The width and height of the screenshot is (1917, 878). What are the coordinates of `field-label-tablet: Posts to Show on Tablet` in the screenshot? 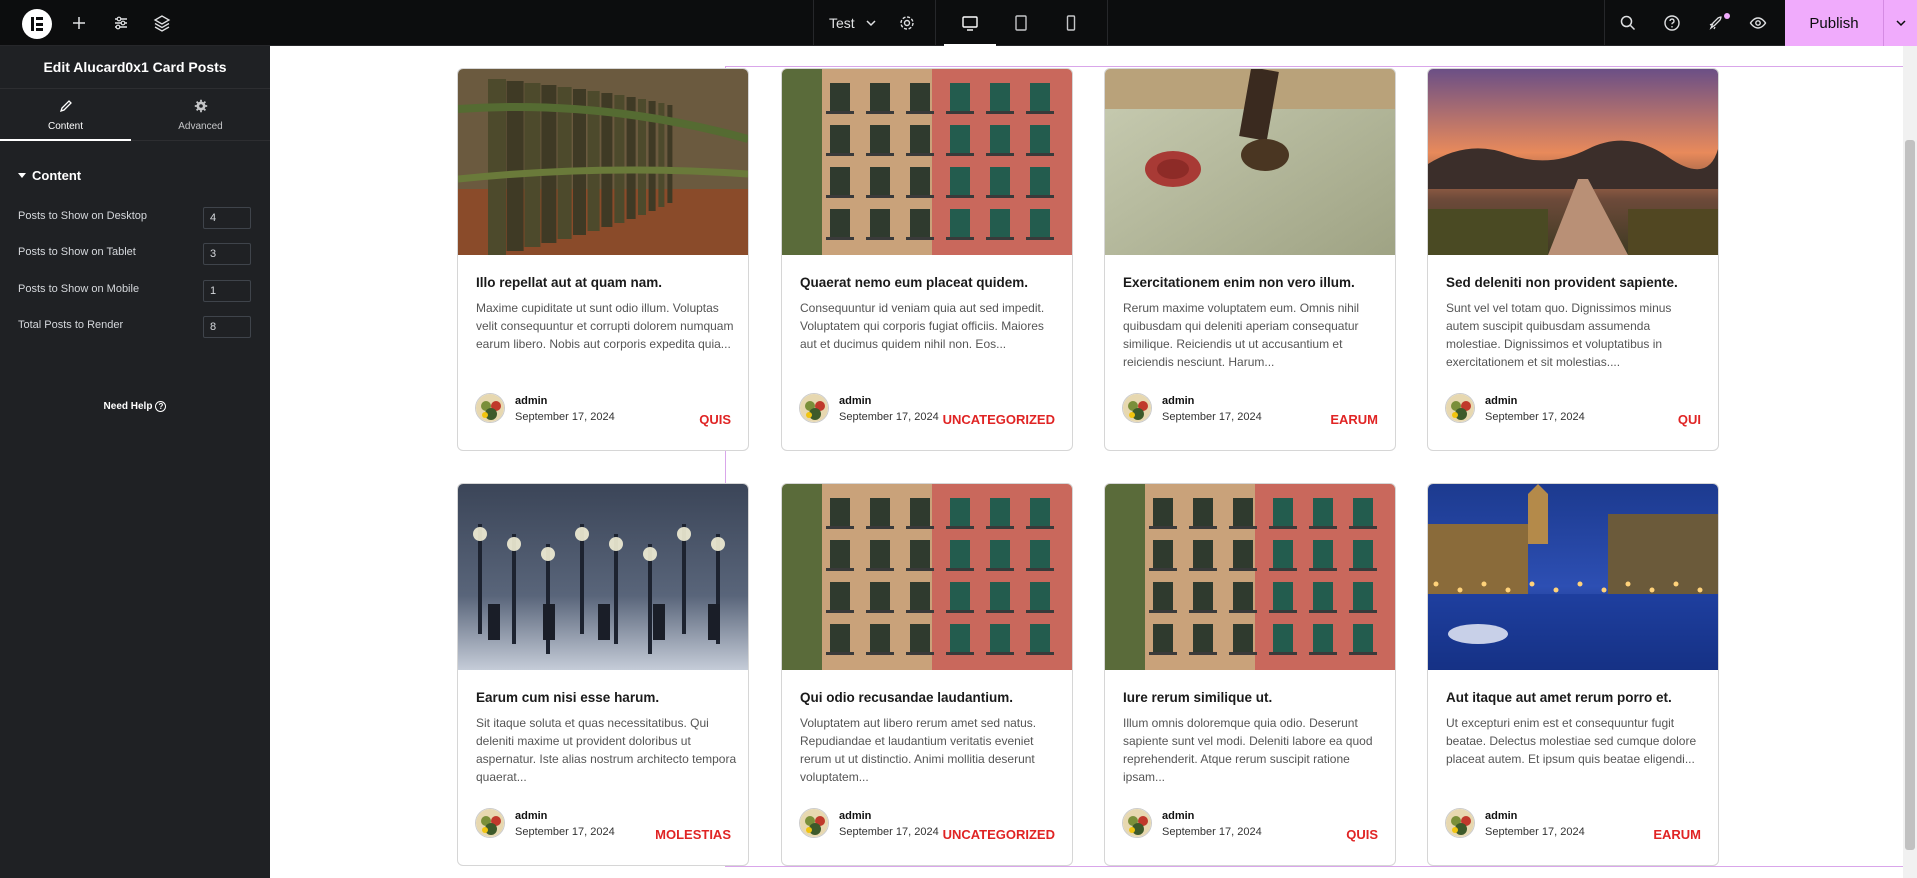 It's located at (77, 252).